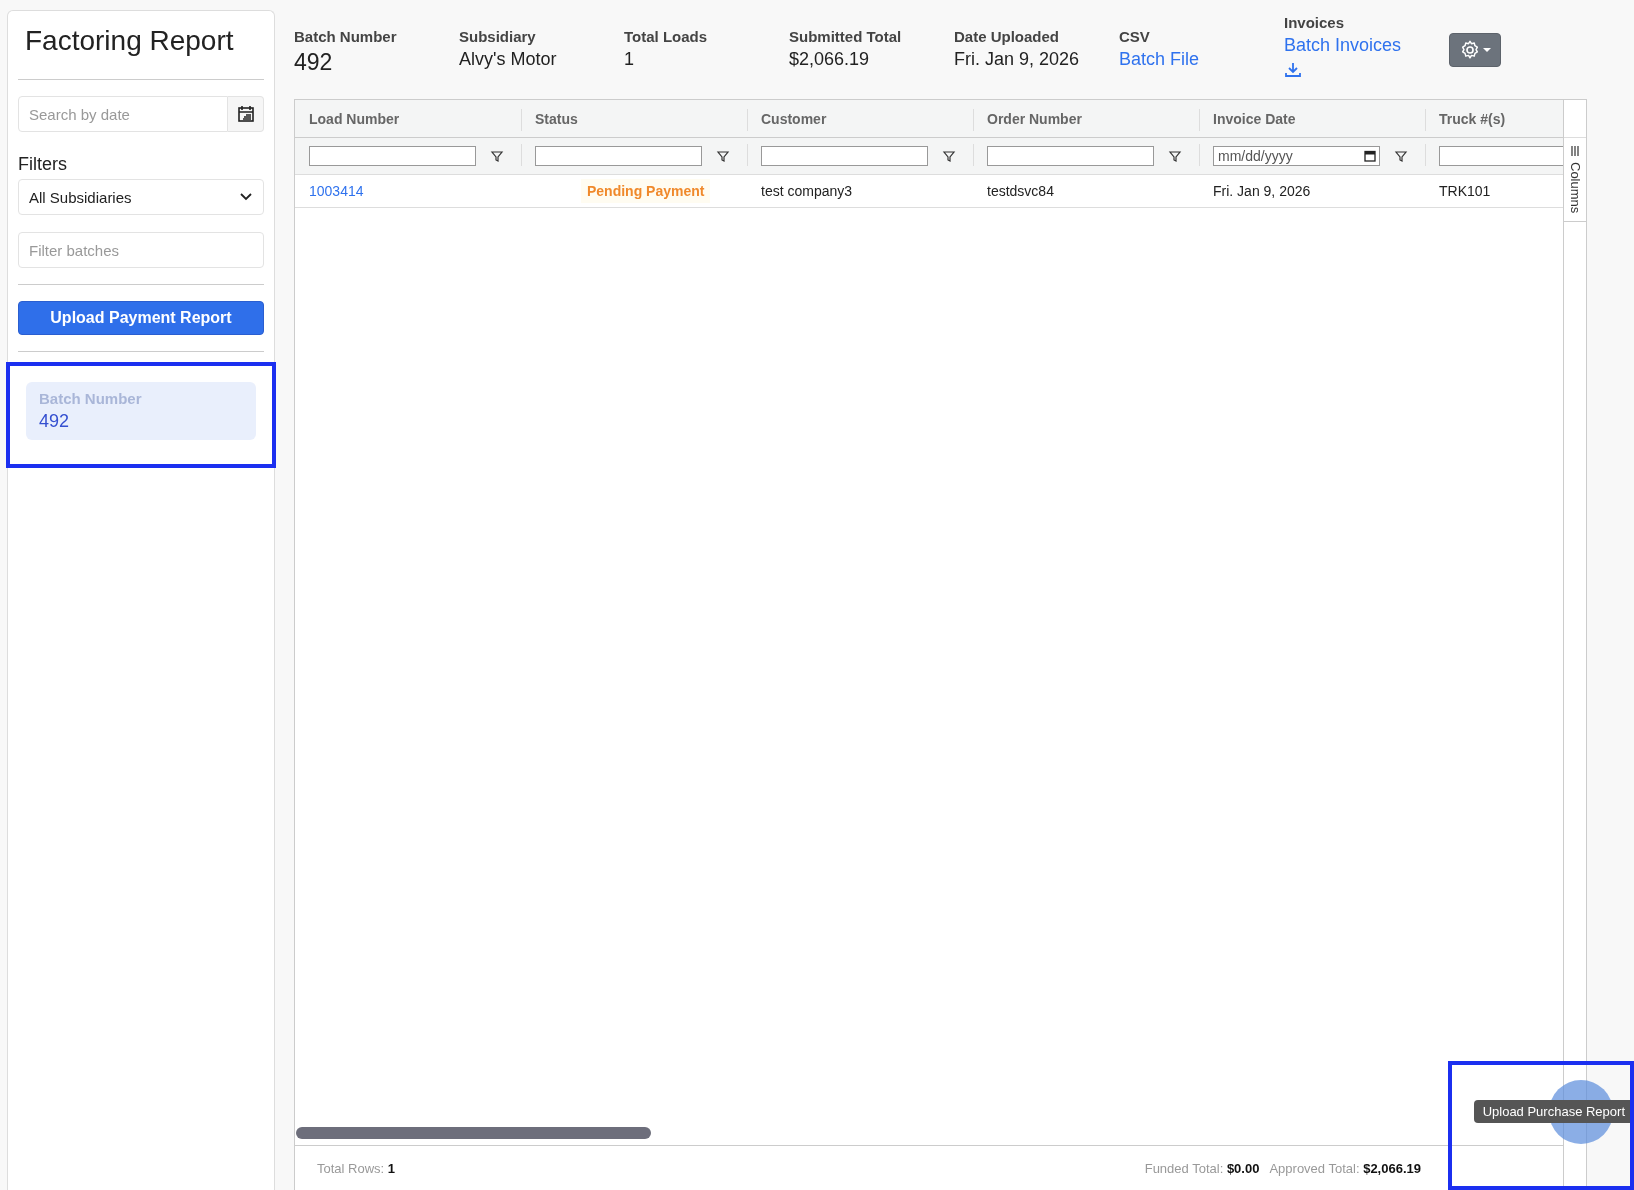 The width and height of the screenshot is (1634, 1190). What do you see at coordinates (508, 59) in the screenshot?
I see `summary-value: Alvy's Motor` at bounding box center [508, 59].